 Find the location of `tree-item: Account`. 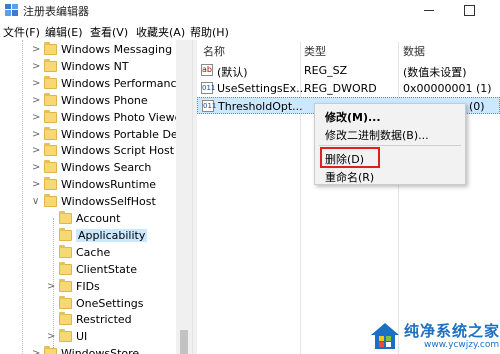

tree-item: Account is located at coordinates (88, 219).